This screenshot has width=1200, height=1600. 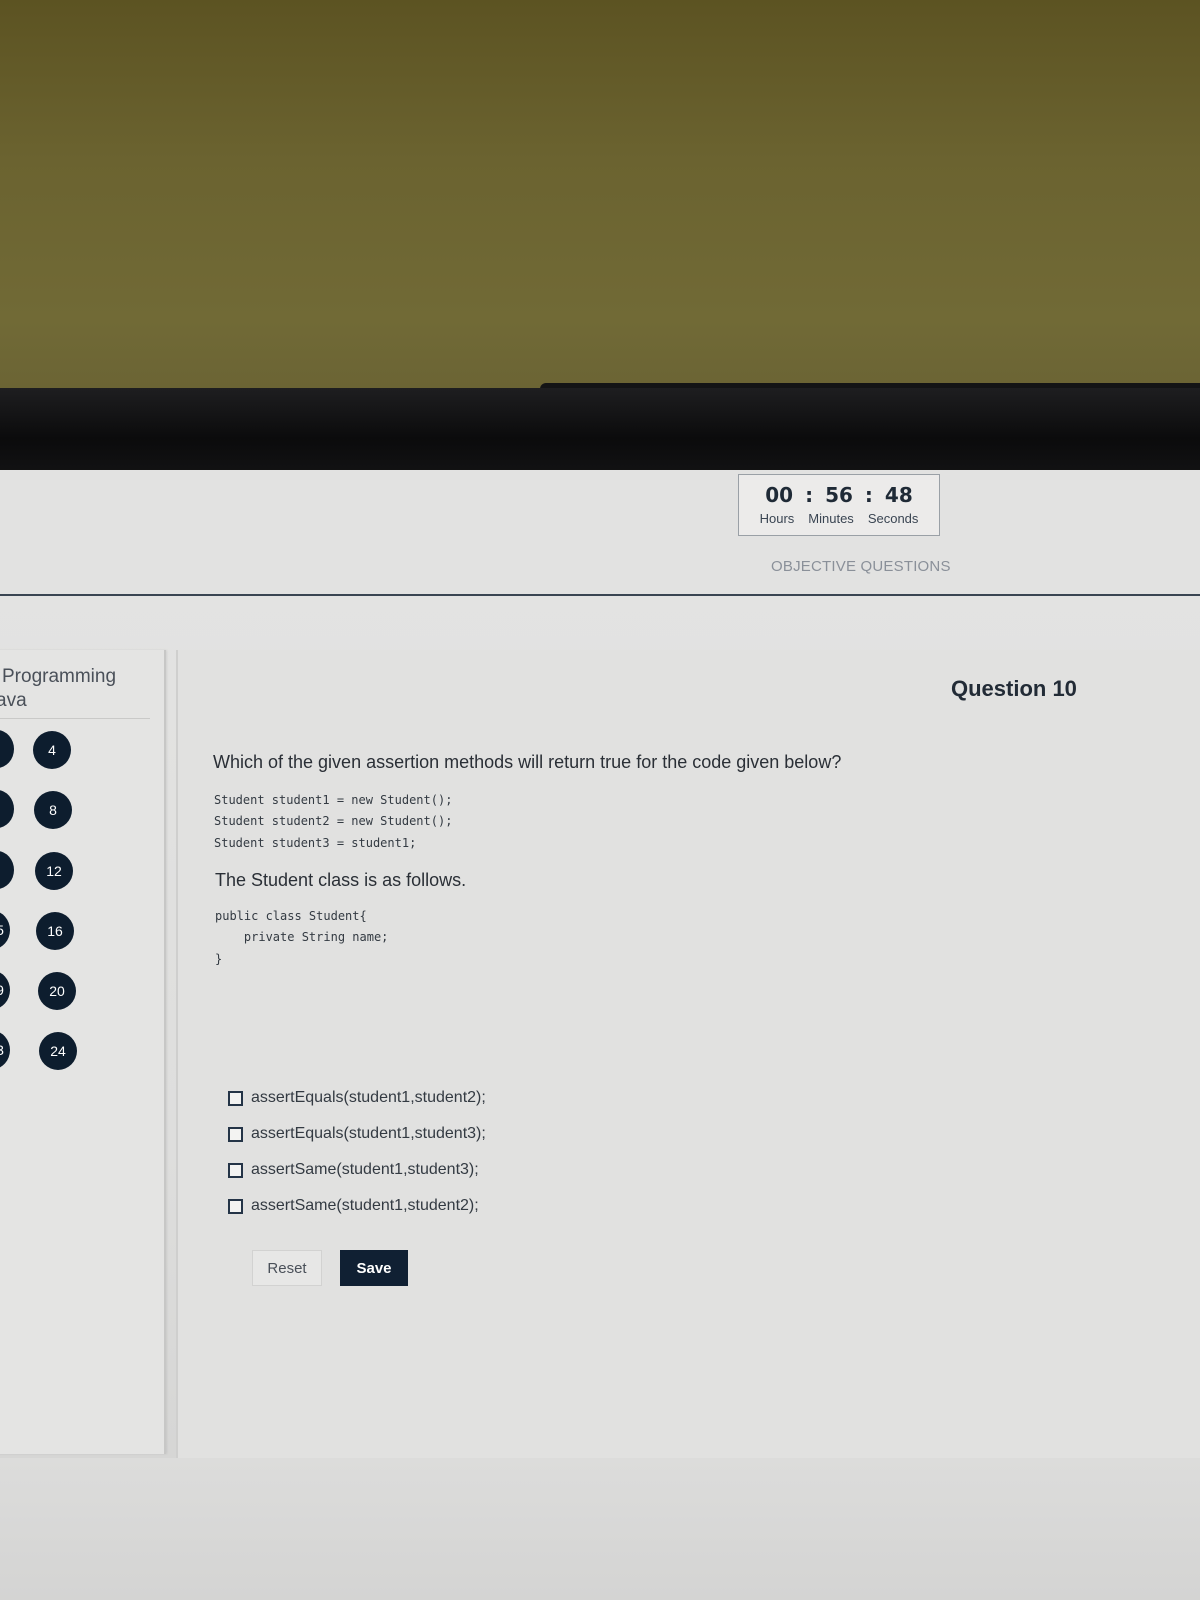 What do you see at coordinates (600, 430) in the screenshot?
I see `monitor-bezel` at bounding box center [600, 430].